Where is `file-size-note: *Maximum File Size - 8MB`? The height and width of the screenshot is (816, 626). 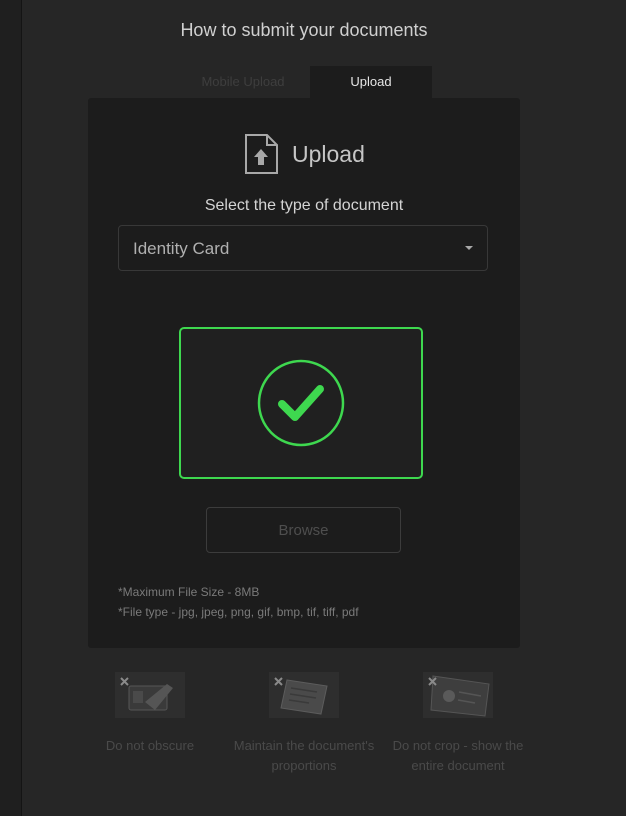
file-size-note: *Maximum File Size - 8MB is located at coordinates (189, 592).